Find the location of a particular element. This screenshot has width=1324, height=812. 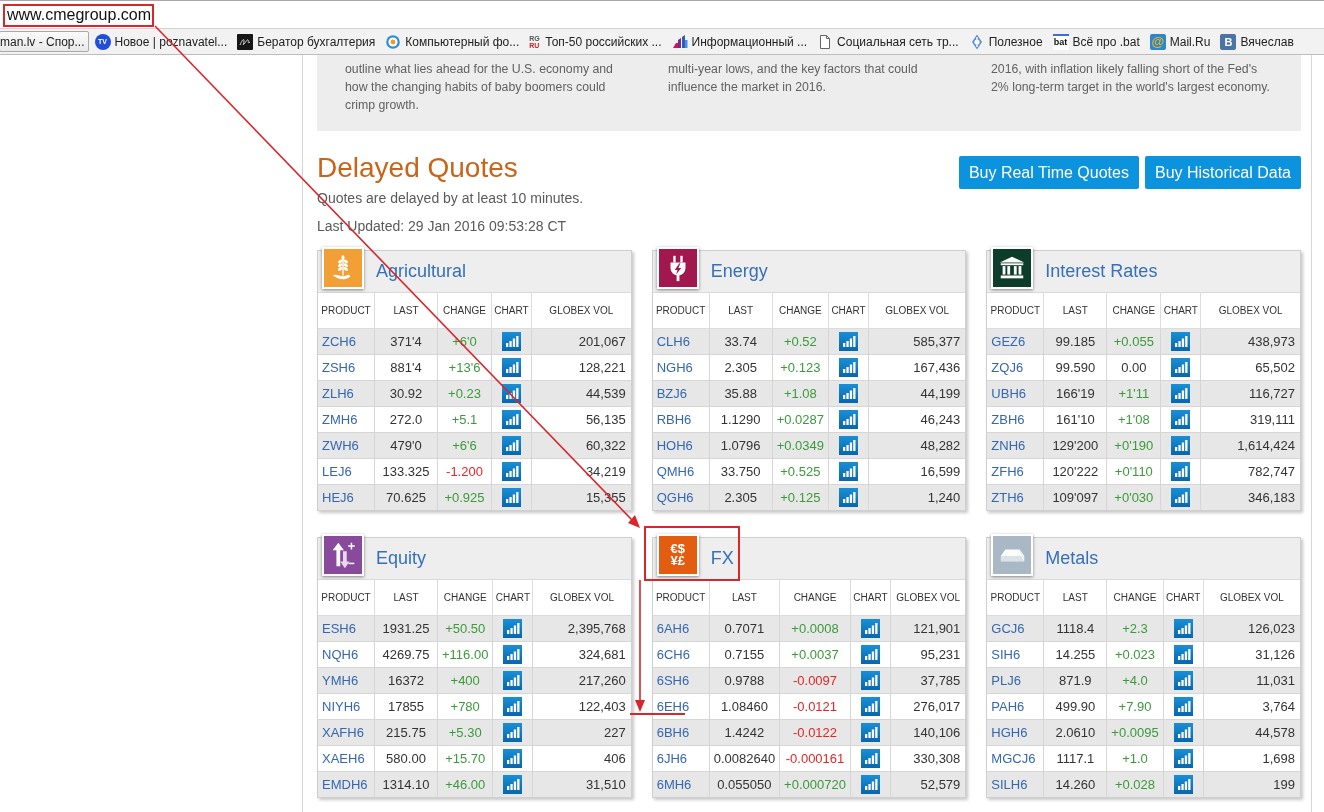

product-link: 6MH6 is located at coordinates (674, 784).